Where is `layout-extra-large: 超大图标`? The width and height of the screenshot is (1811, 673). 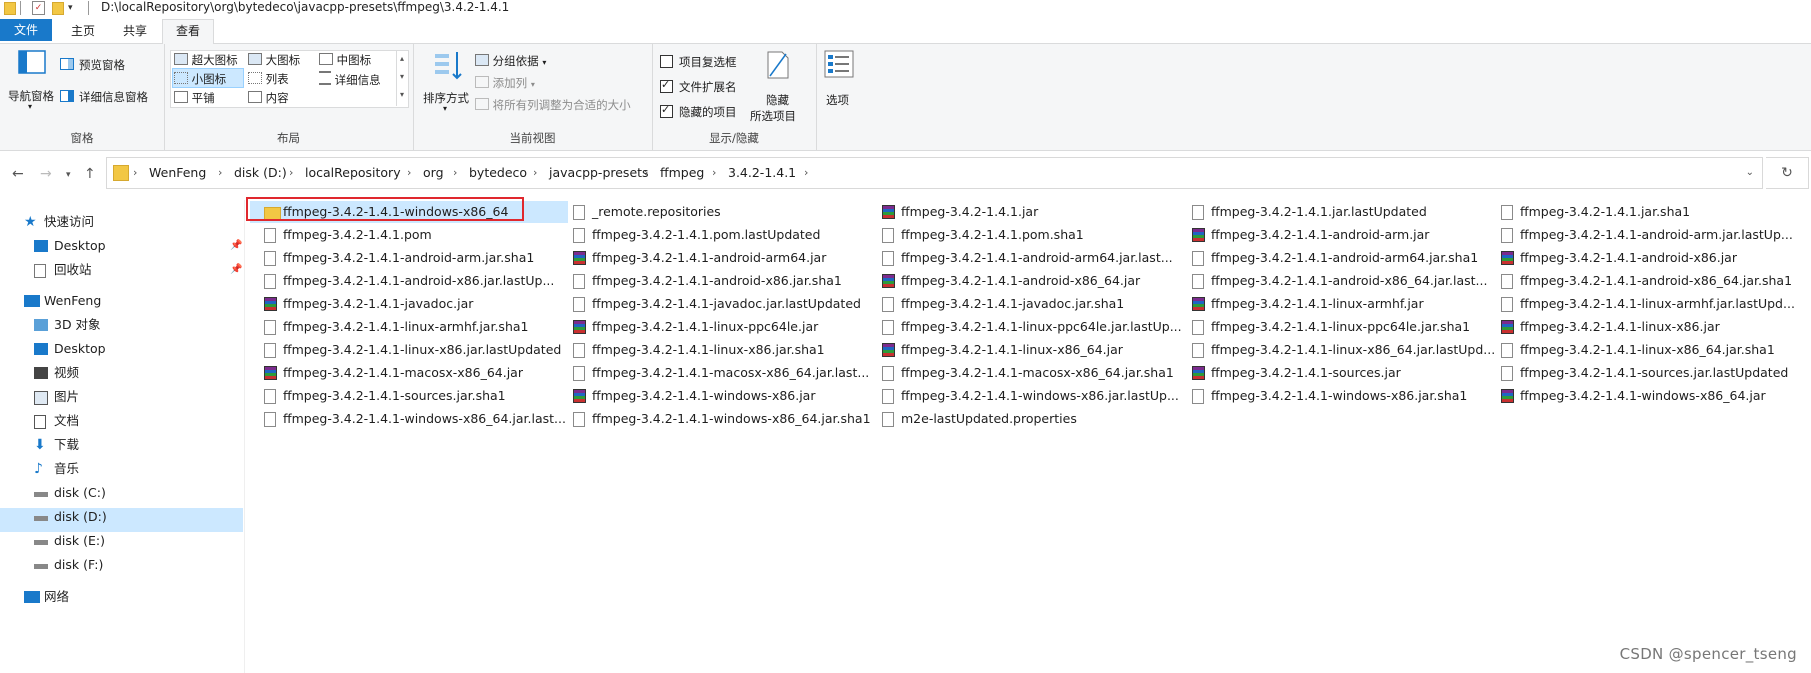
layout-extra-large: 超大图标 is located at coordinates (206, 60).